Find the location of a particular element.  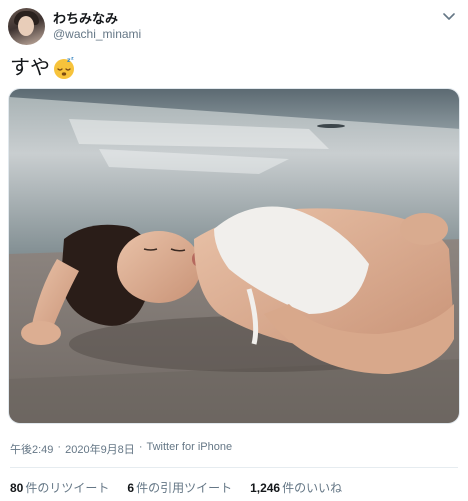

retweets-count: 80 is located at coordinates (17, 488).